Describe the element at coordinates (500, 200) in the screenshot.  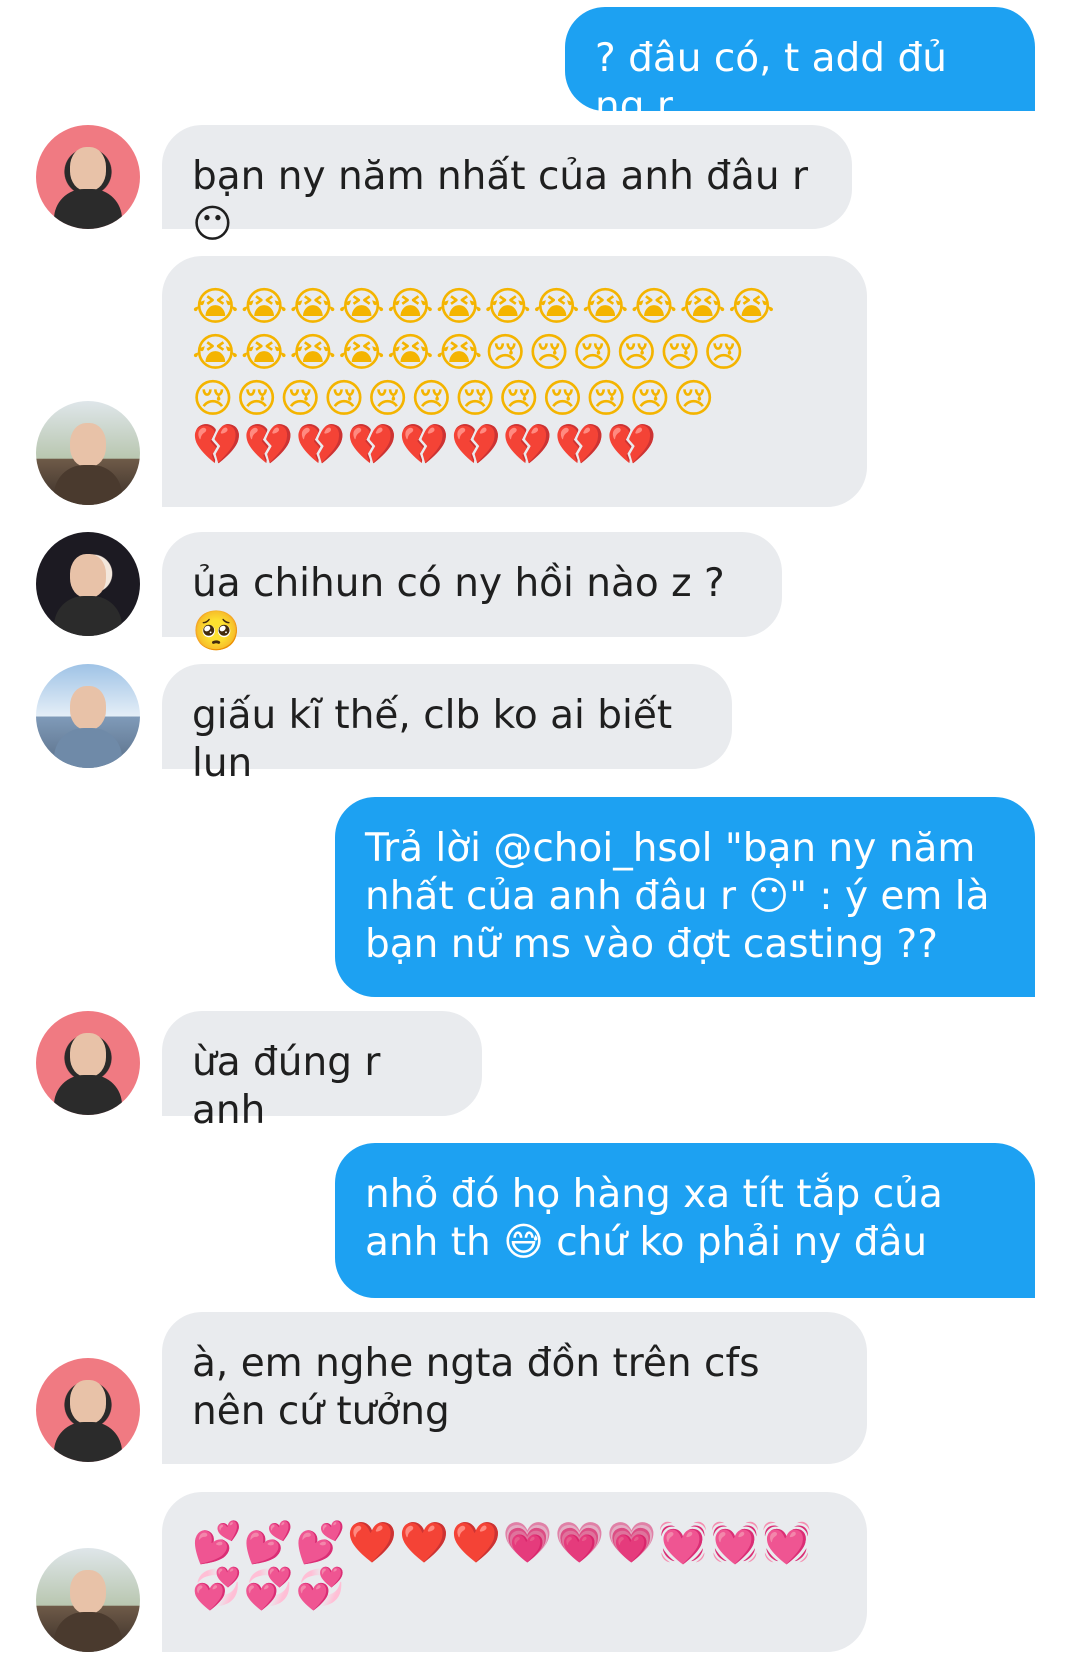
I see `message-text: bạn ny năm nhất của anh đâu r 😶` at that location.